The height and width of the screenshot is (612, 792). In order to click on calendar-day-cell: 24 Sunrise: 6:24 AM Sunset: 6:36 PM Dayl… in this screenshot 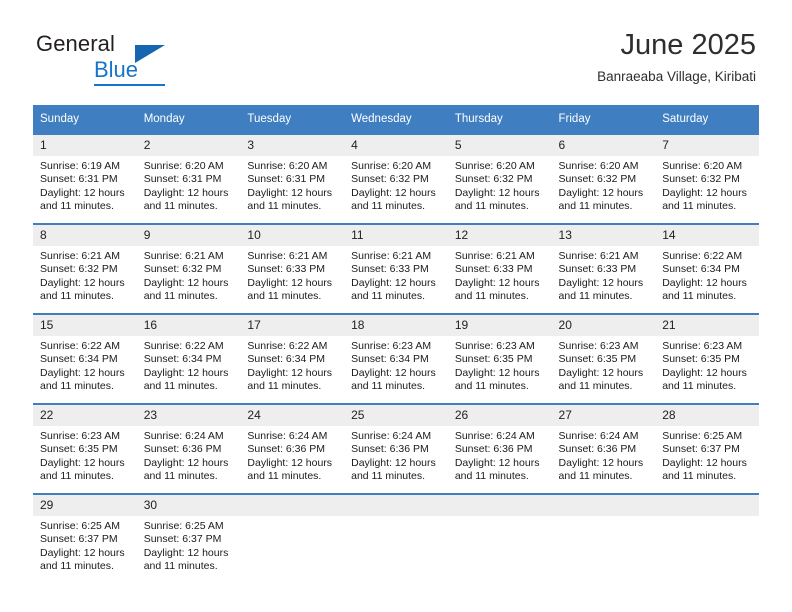, I will do `click(292, 448)`.